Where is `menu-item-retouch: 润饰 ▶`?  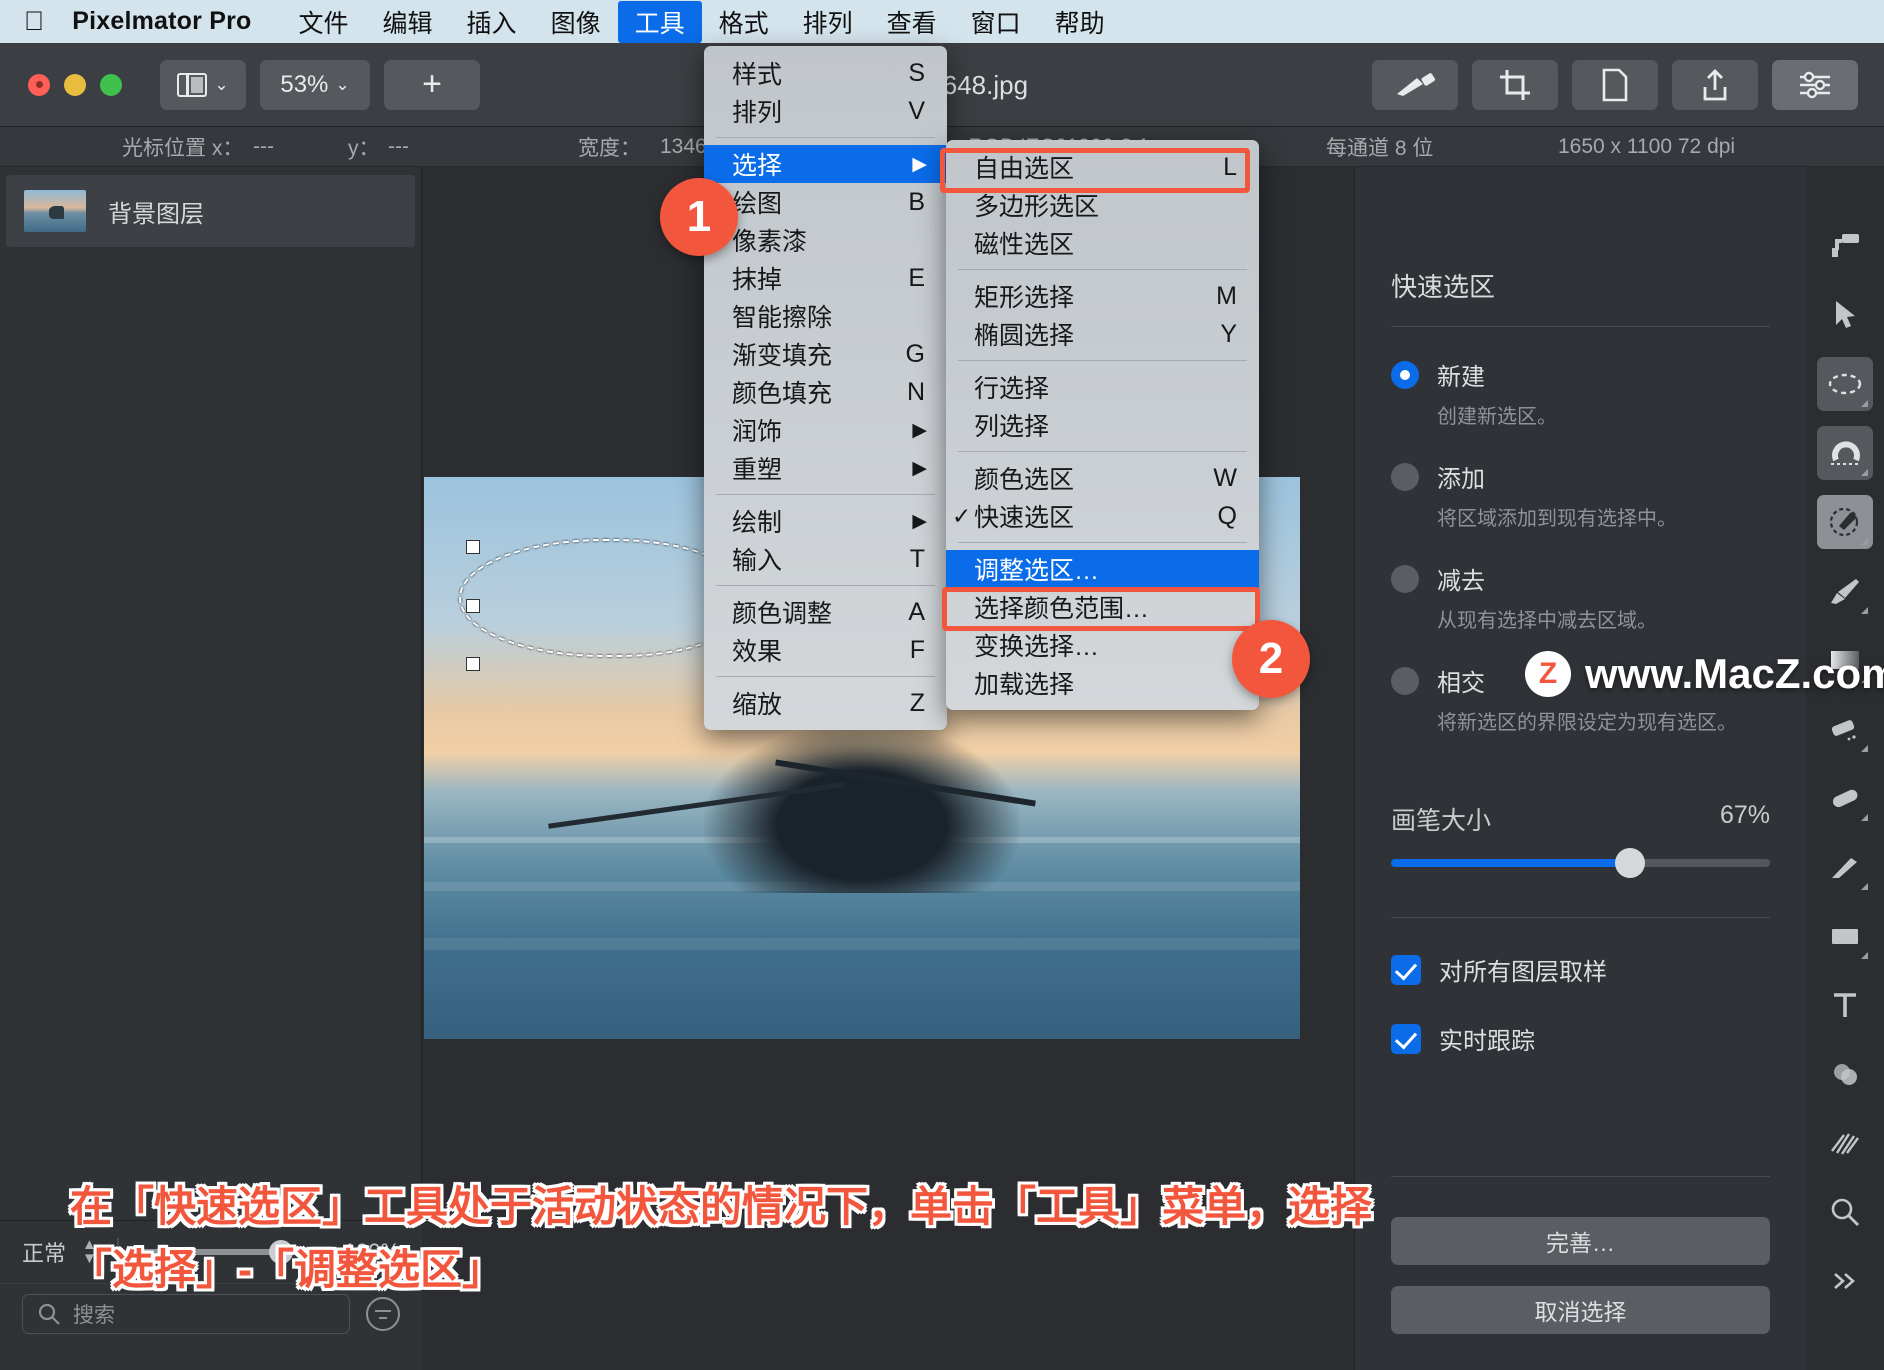
menu-item-retouch: 润饰 ▶ is located at coordinates (825, 430).